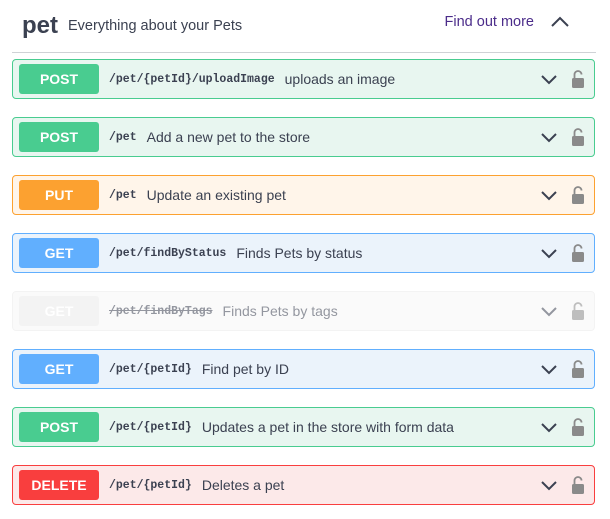  What do you see at coordinates (216, 195) in the screenshot?
I see `operation-summary: Update an existing pet` at bounding box center [216, 195].